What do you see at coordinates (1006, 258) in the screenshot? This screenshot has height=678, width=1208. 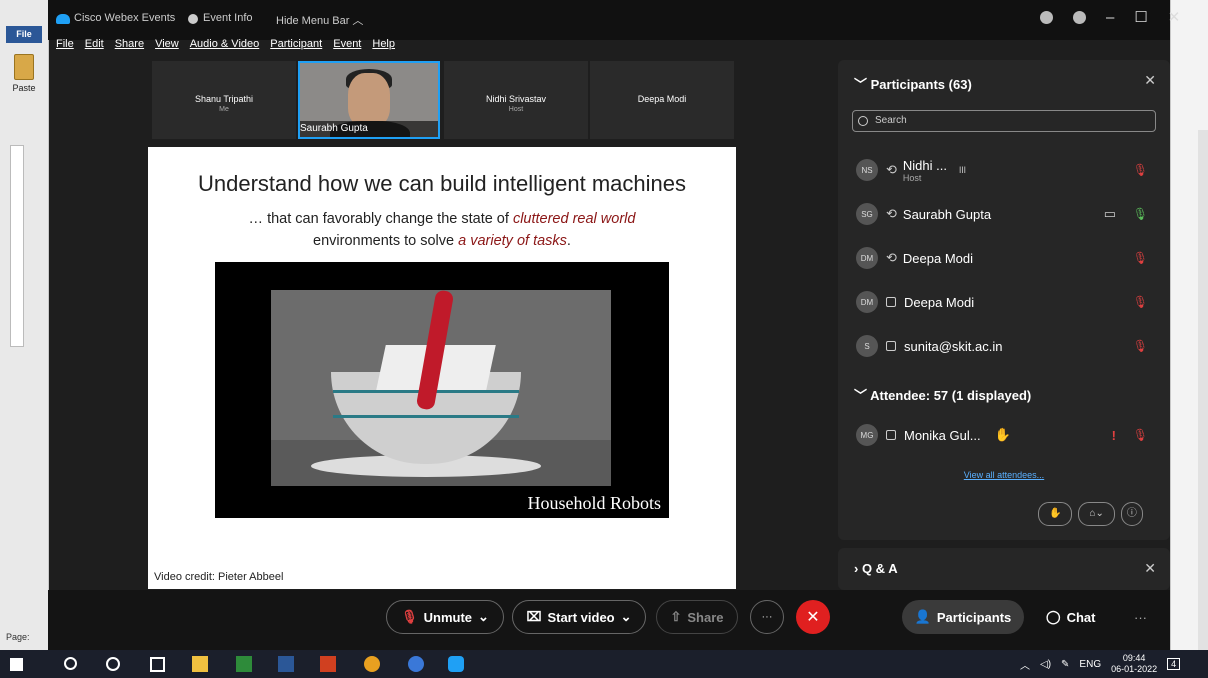 I see `participant-row: DM ⟲ Deepa Modi 🎙` at bounding box center [1006, 258].